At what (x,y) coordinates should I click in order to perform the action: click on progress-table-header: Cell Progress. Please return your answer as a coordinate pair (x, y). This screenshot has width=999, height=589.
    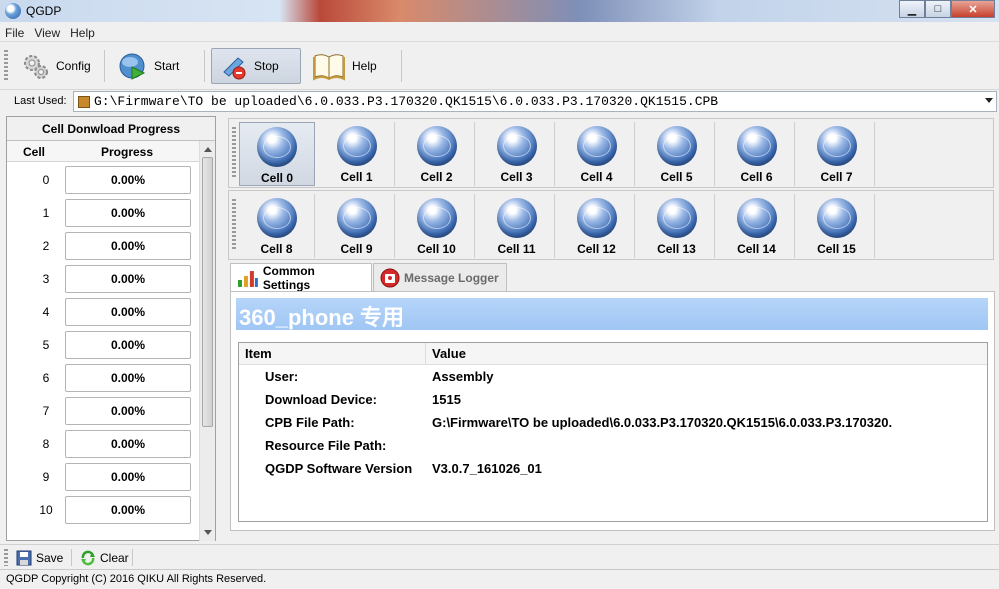
    Looking at the image, I should click on (111, 151).